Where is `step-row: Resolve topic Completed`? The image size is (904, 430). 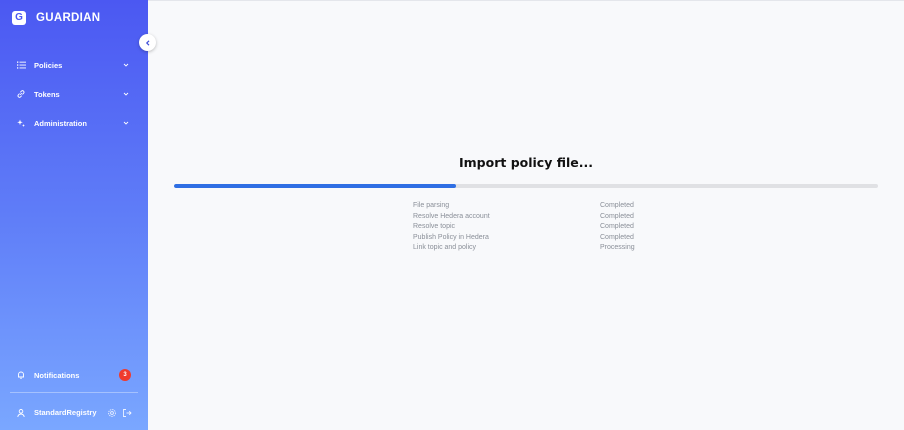
step-row: Resolve topic Completed is located at coordinates (533, 228).